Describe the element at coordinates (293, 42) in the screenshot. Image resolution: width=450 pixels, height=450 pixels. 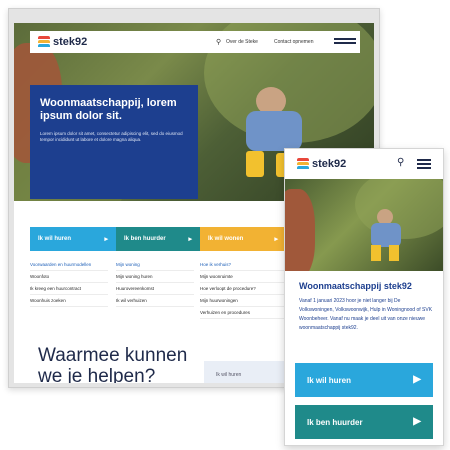
I see `nav-link-contact: Contact opnemen` at that location.